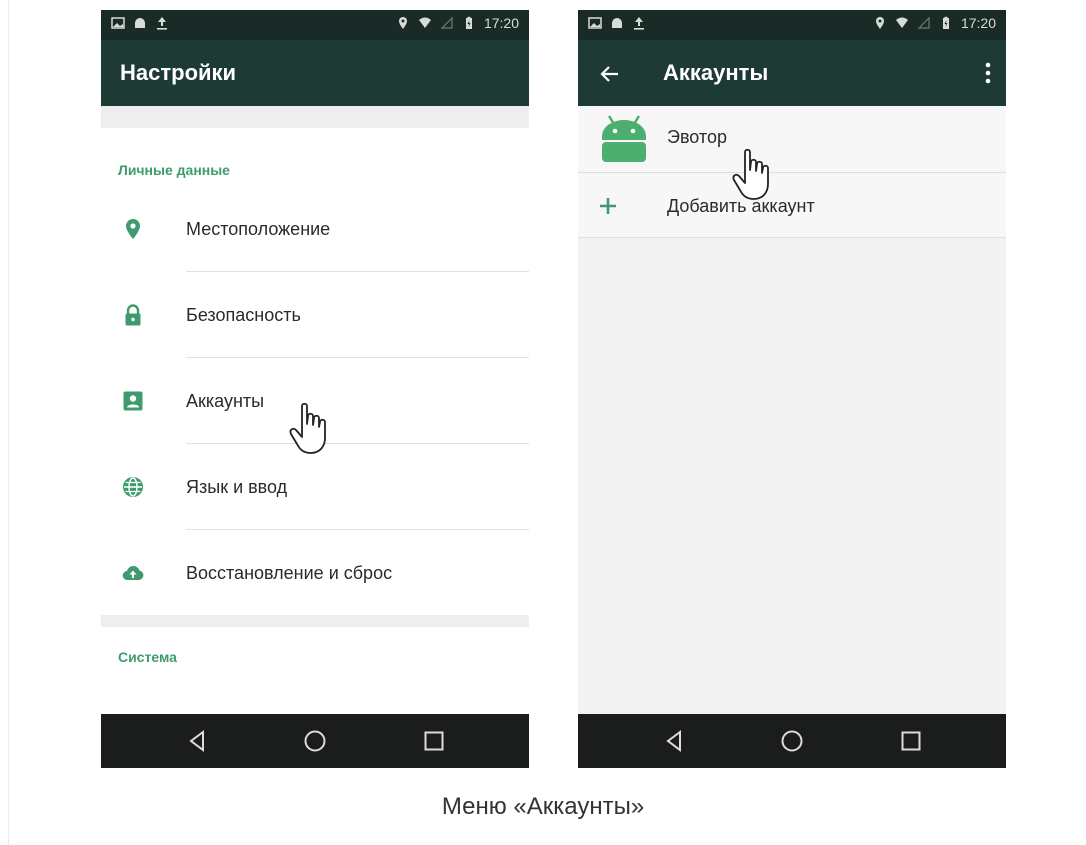  Describe the element at coordinates (174, 170) in the screenshot. I see `section-header-personal: Личные данные` at that location.